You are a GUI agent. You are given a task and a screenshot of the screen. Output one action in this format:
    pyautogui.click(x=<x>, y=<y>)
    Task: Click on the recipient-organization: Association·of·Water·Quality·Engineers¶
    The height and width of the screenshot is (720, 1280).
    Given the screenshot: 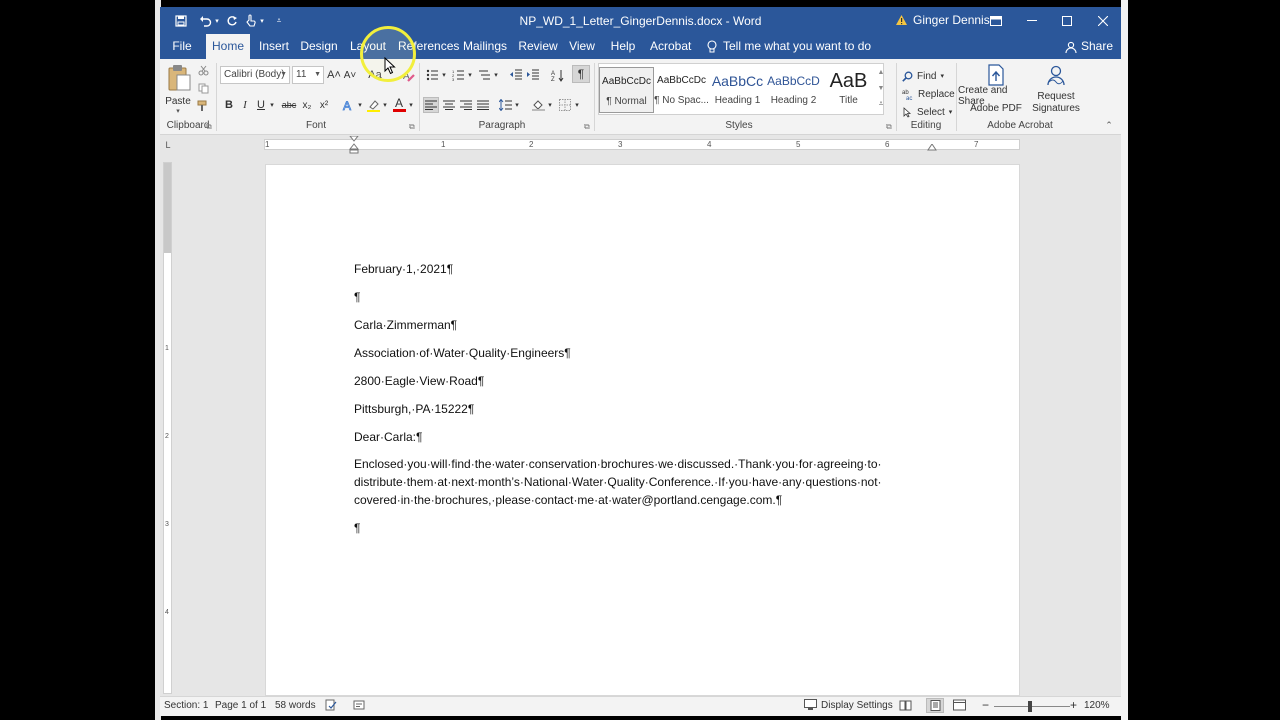 What is the action you would take?
    pyautogui.click(x=462, y=353)
    